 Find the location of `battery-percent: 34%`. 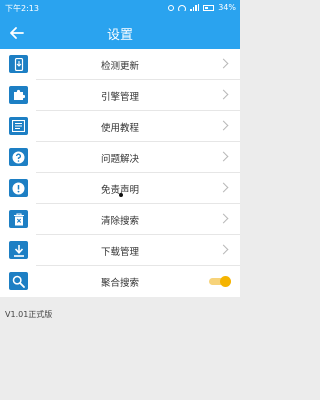

battery-percent: 34% is located at coordinates (227, 7).